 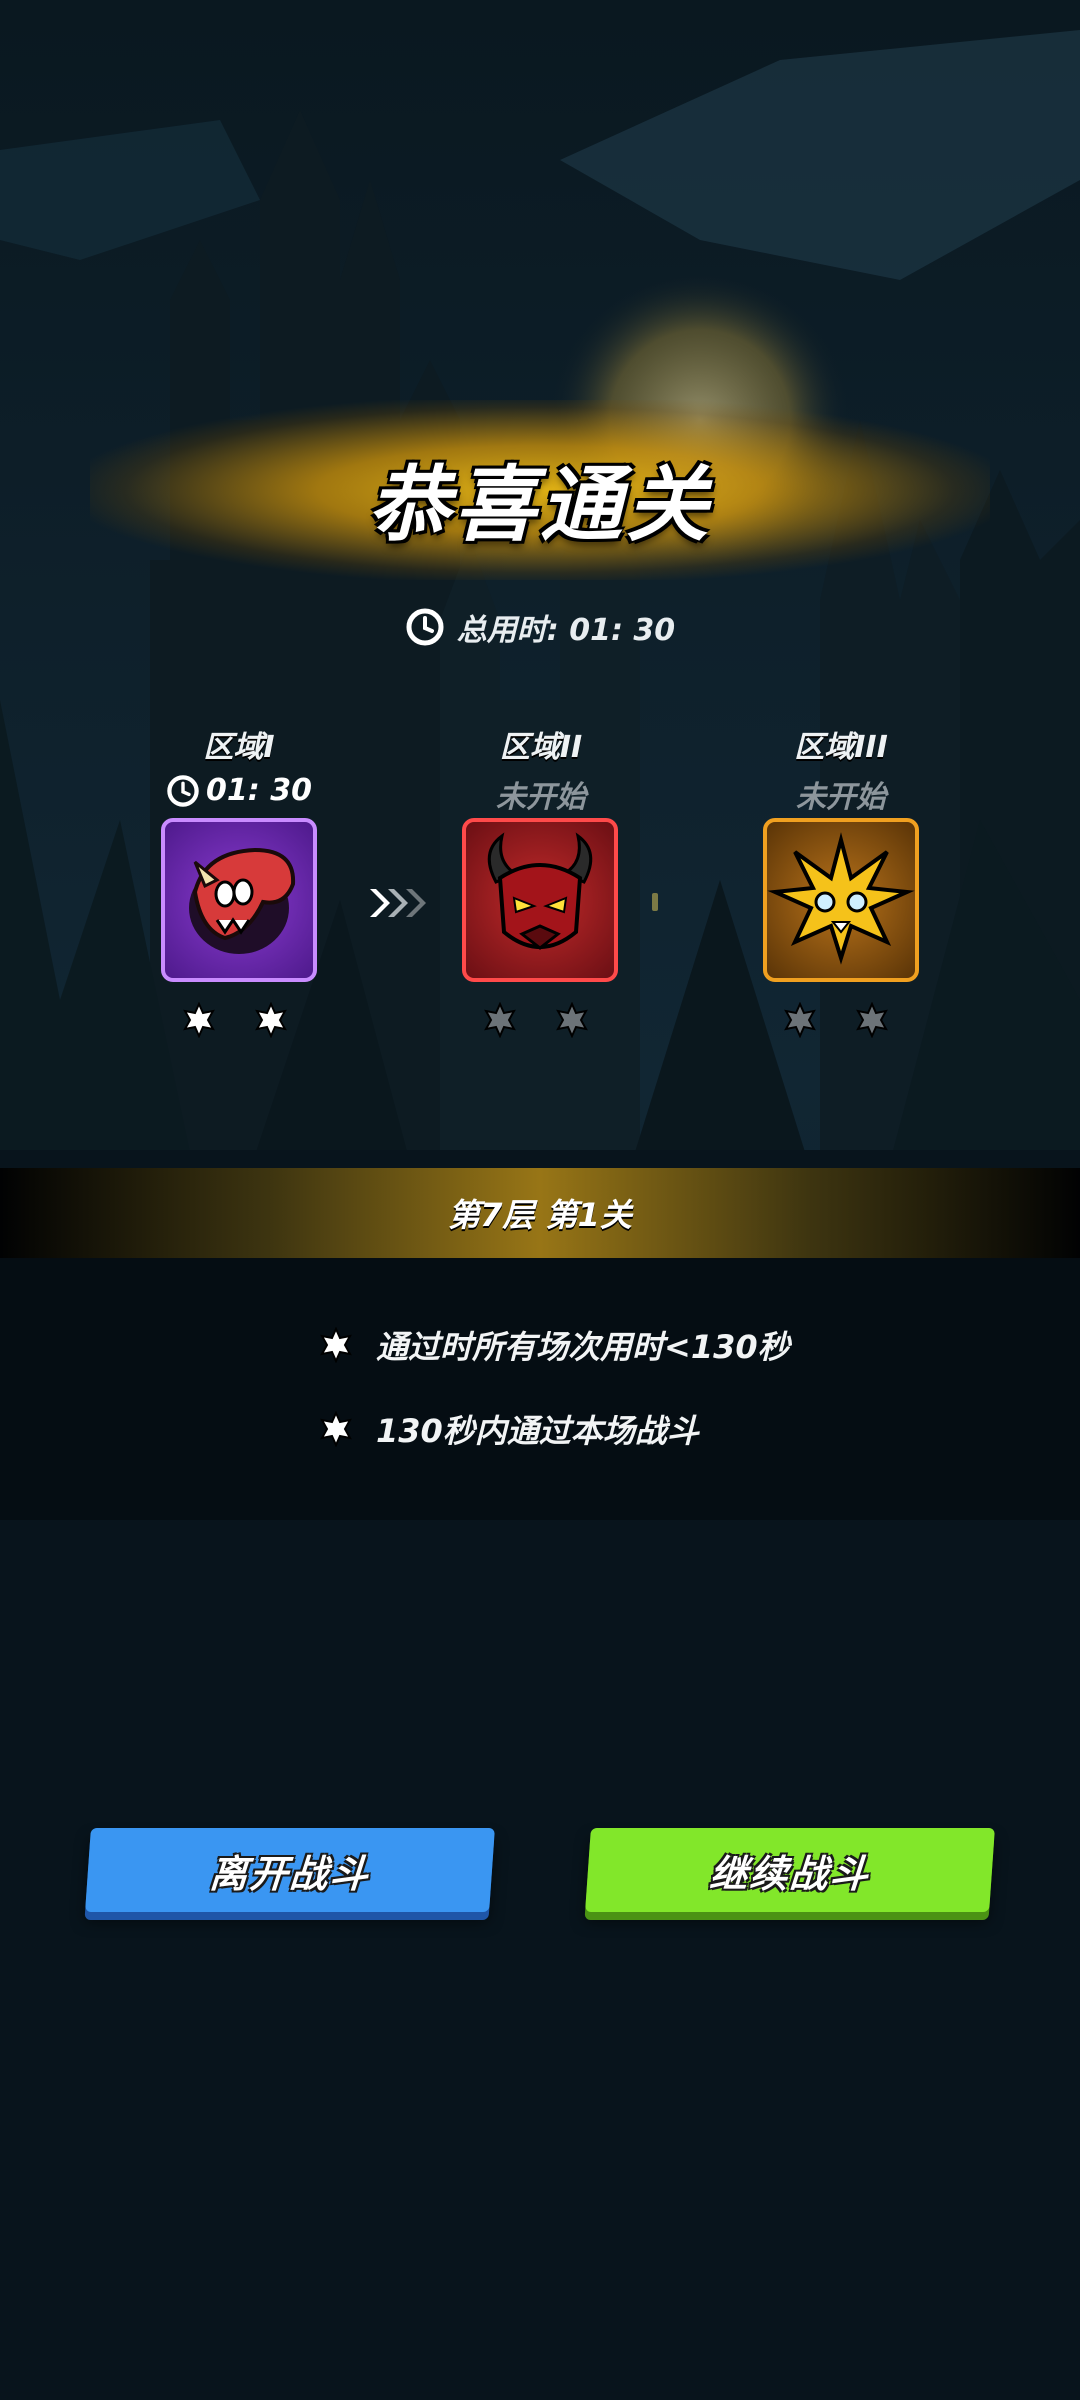 I want to click on zone-2-boss-portrait, so click(x=540, y=900).